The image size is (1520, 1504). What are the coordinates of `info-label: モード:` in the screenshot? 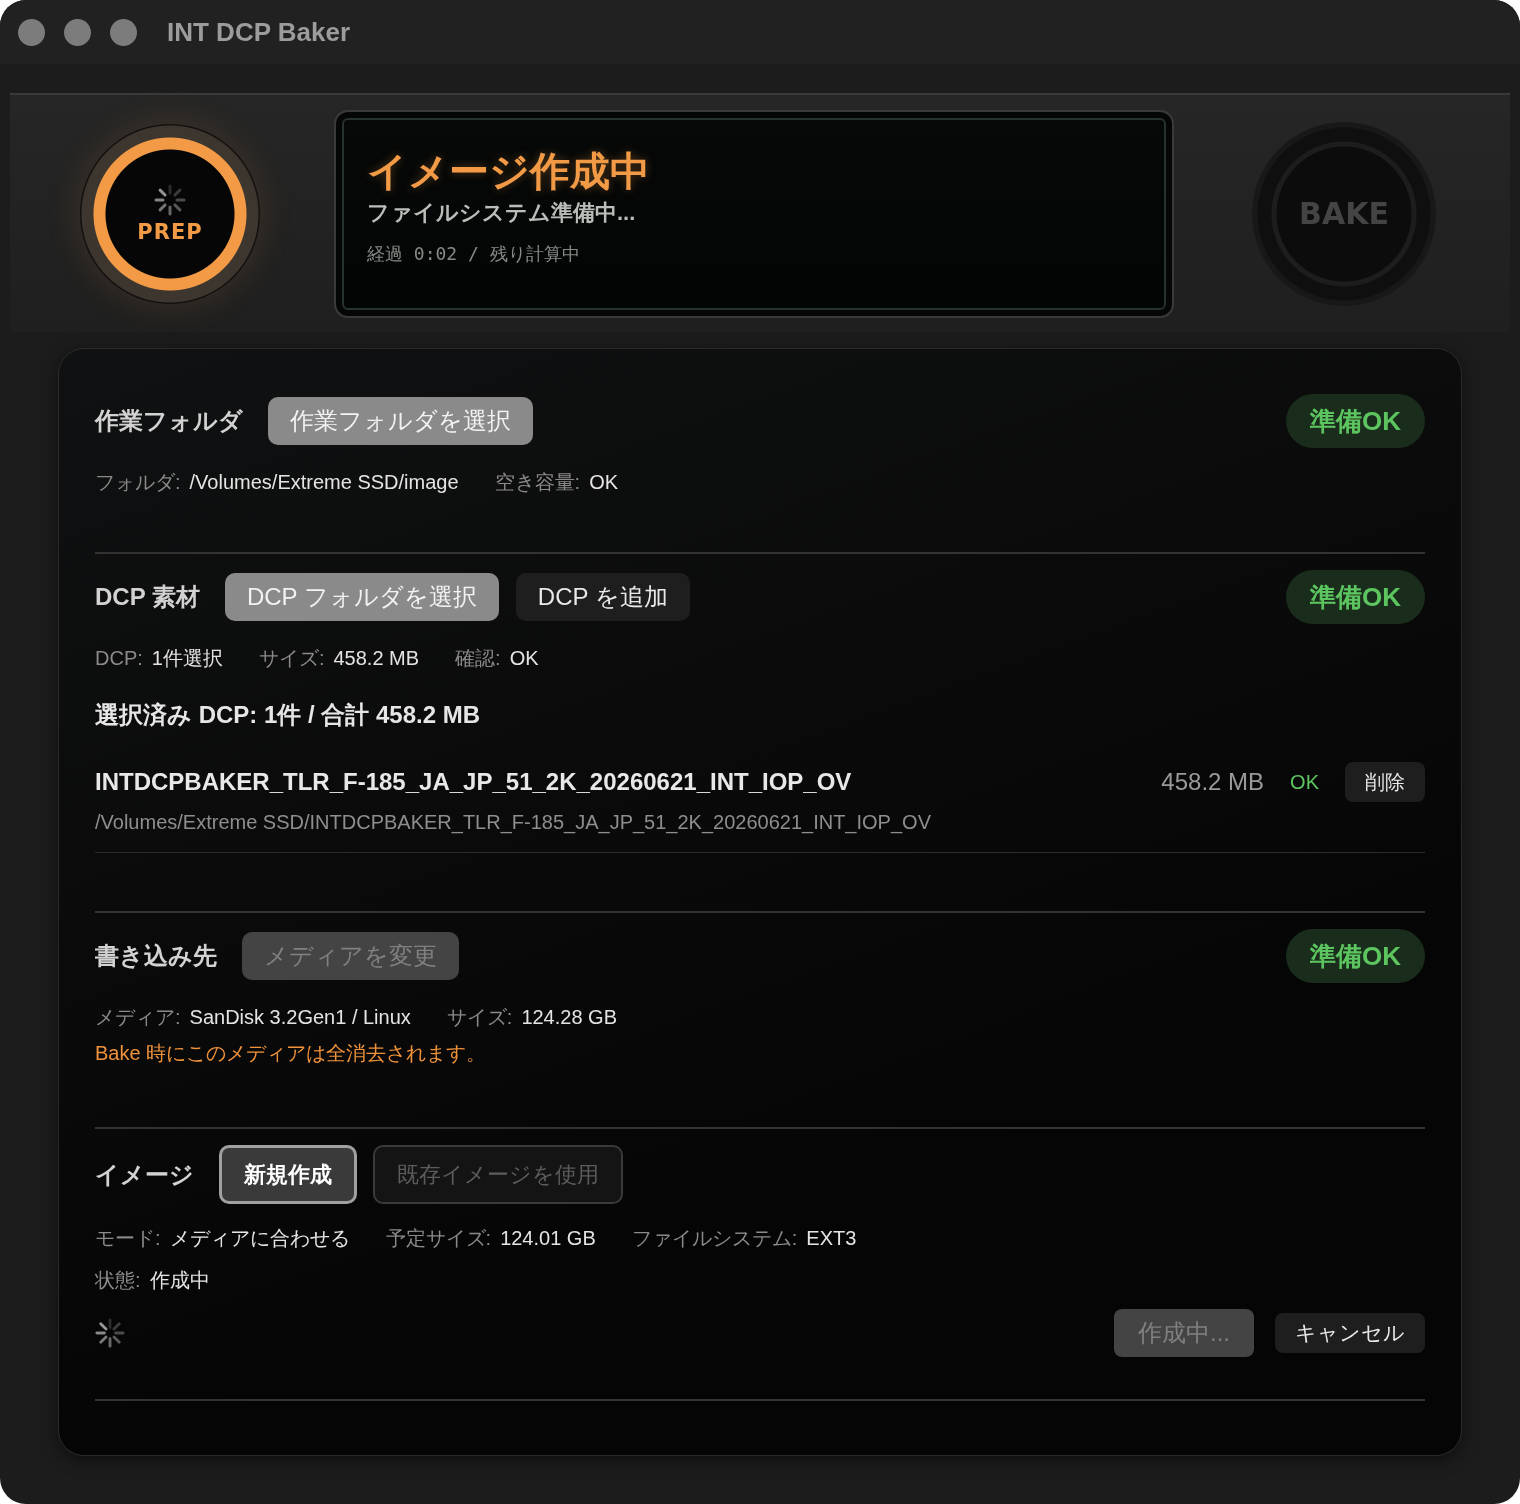 It's located at (128, 1238).